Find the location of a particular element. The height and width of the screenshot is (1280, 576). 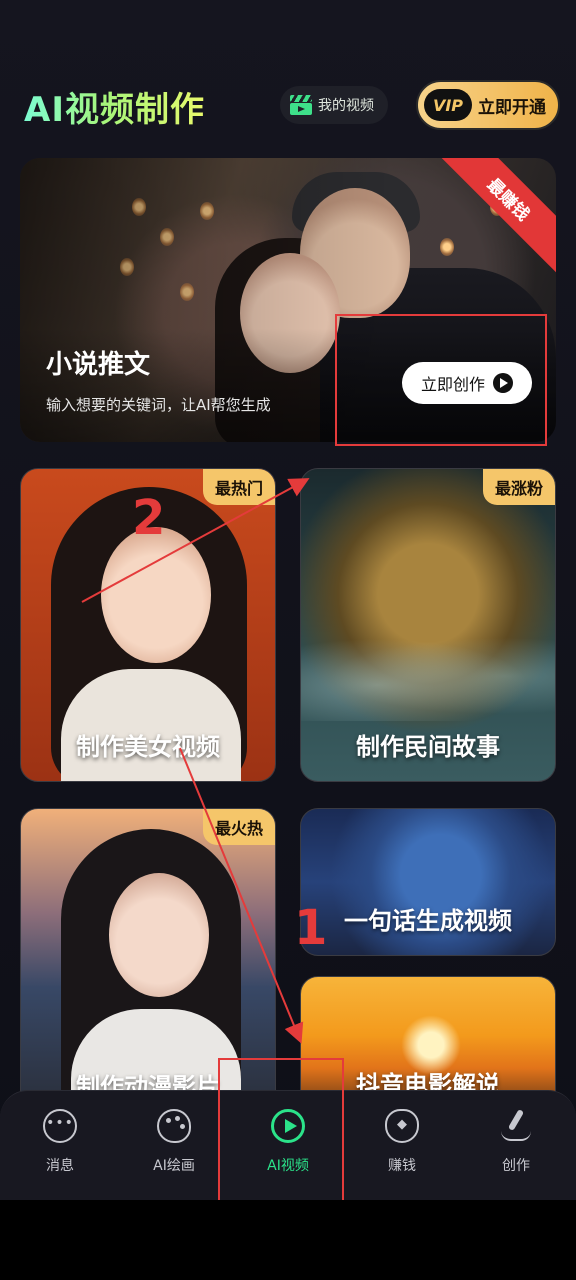

nav-item-earn: 赚钱 is located at coordinates (402, 1149).